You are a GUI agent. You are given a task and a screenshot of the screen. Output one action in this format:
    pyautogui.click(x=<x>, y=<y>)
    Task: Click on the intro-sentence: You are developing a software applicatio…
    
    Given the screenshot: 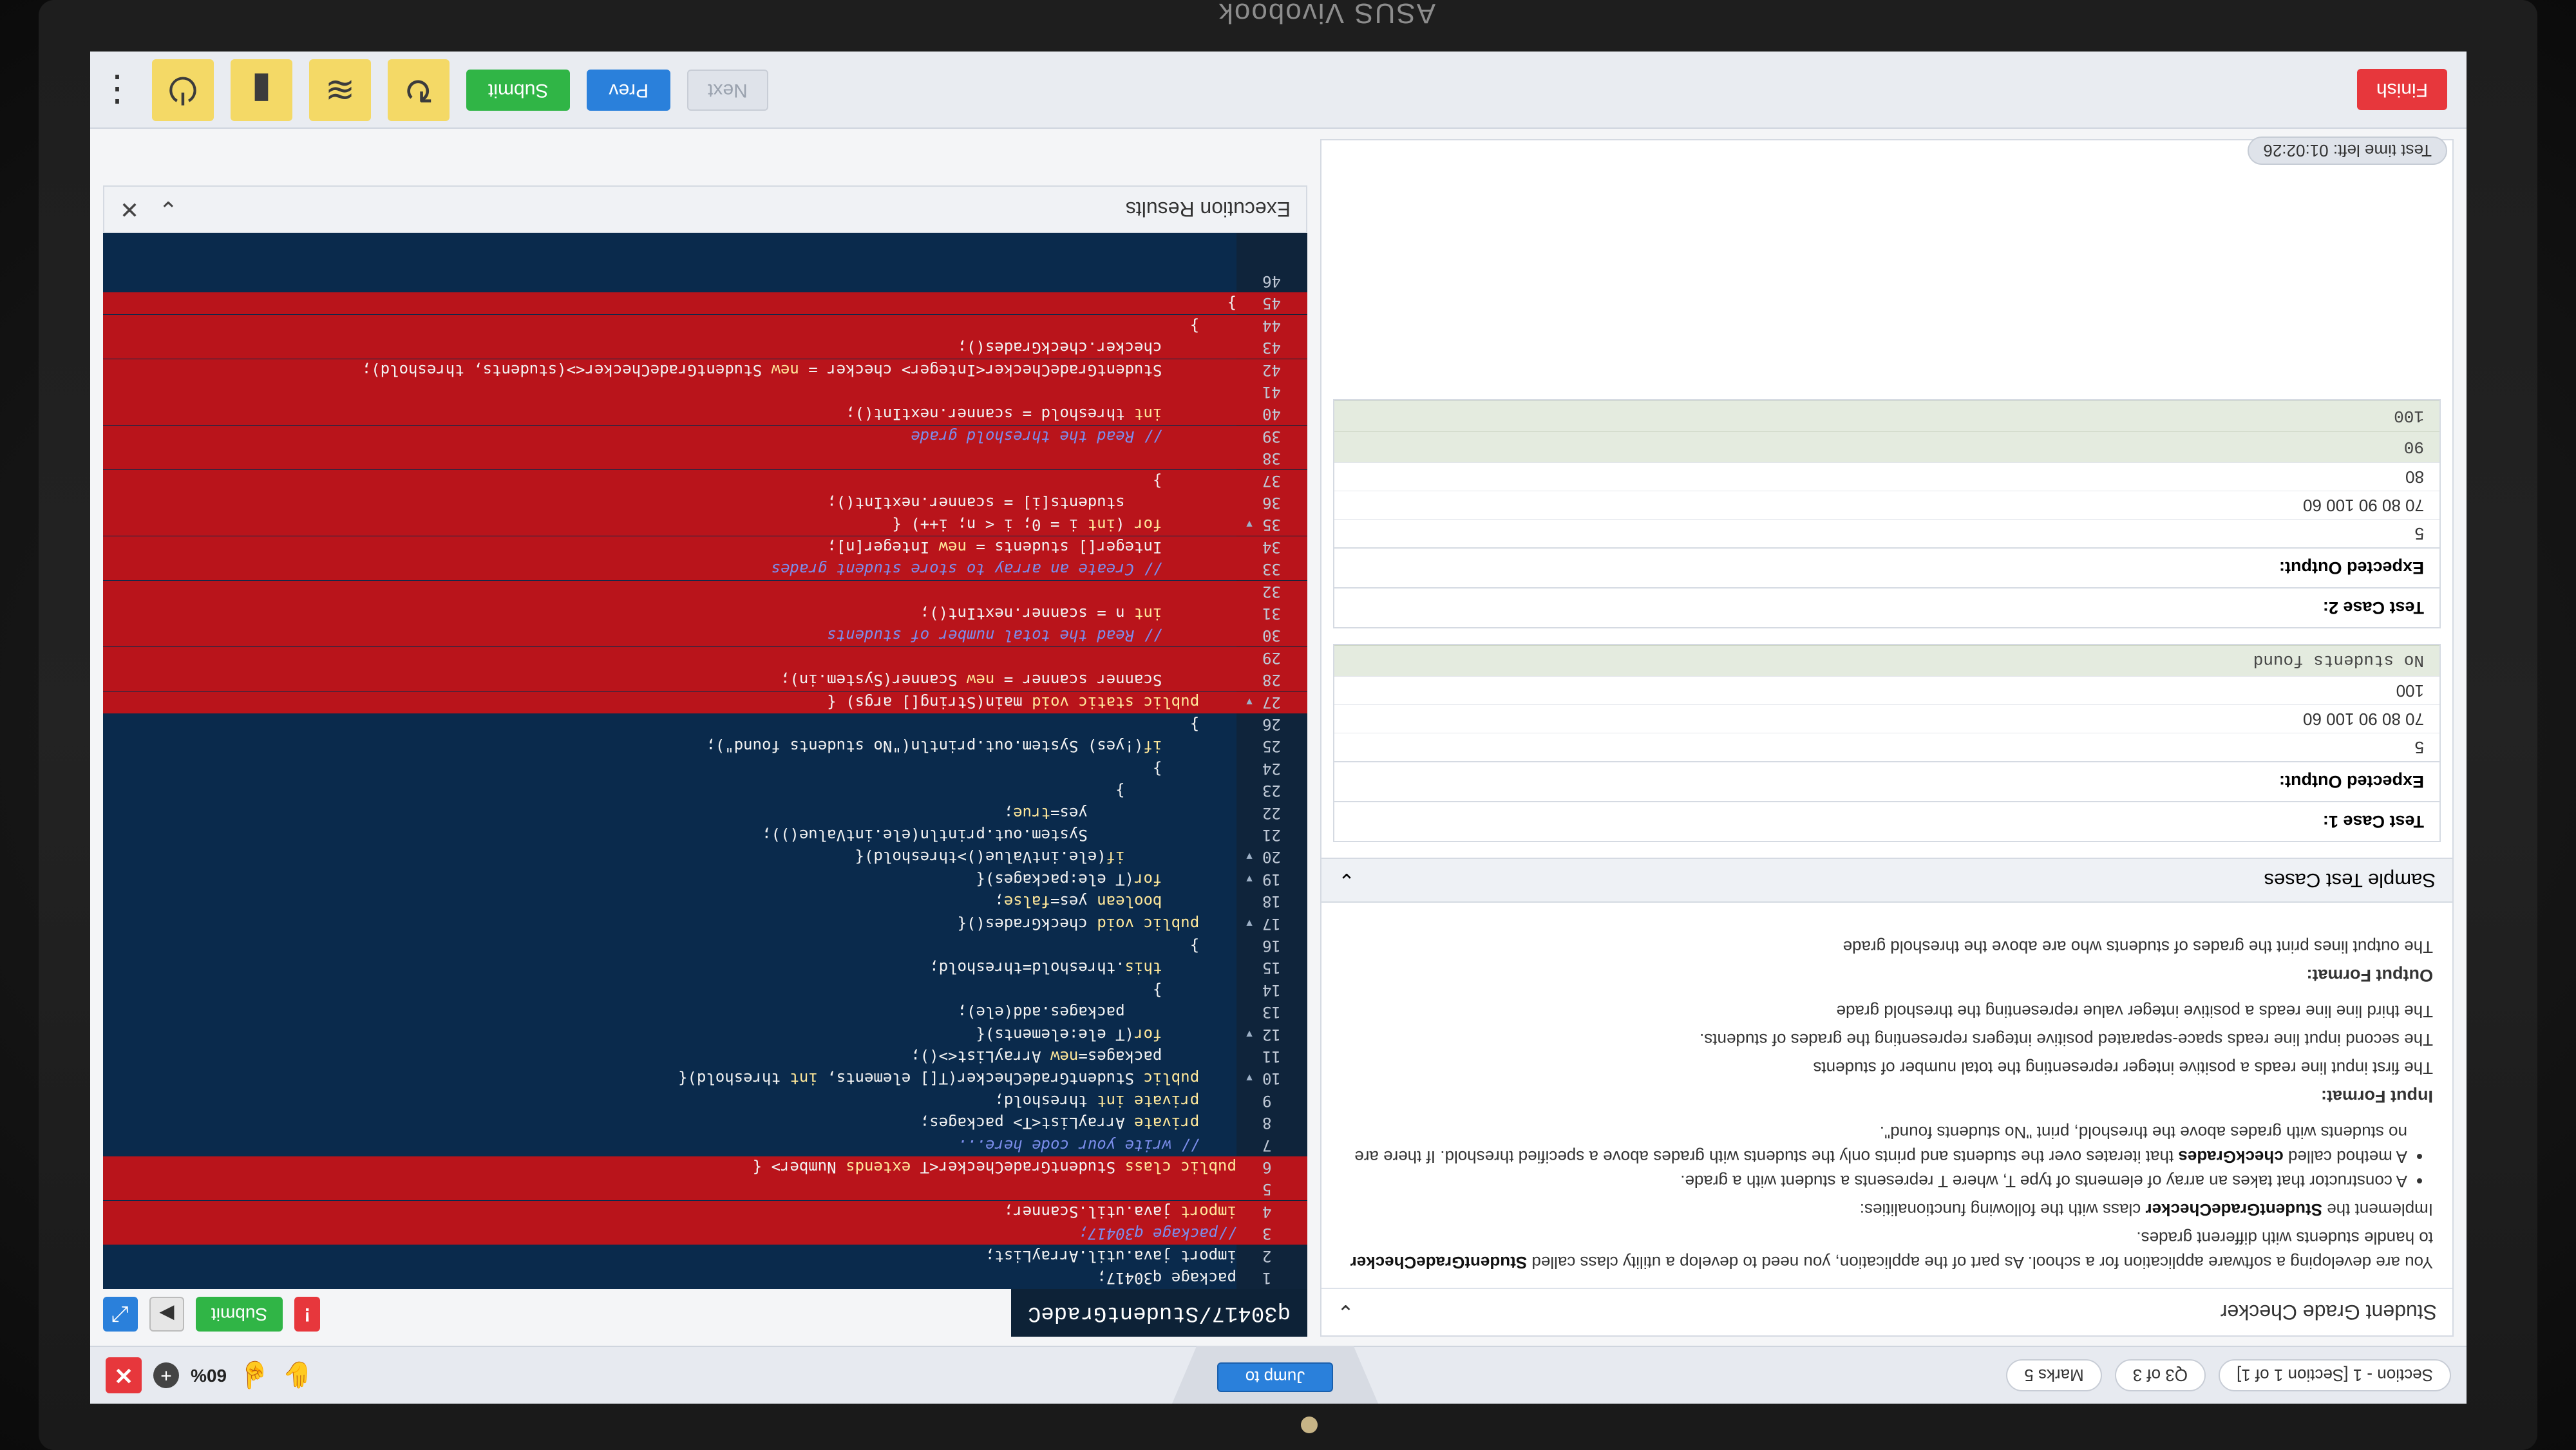 What is the action you would take?
    pyautogui.click(x=1982, y=1262)
    